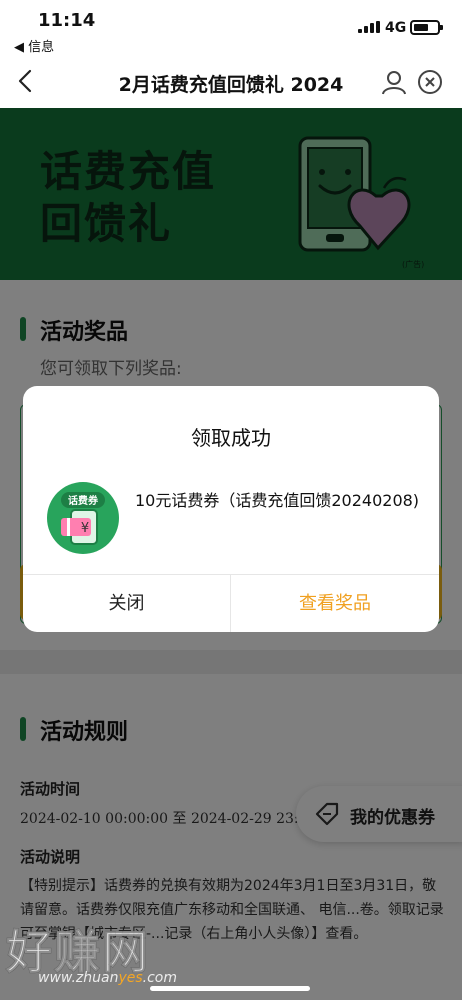 Image resolution: width=462 pixels, height=1000 pixels. I want to click on status-bar: 11:14 ◀ 信息 4G, so click(231, 28).